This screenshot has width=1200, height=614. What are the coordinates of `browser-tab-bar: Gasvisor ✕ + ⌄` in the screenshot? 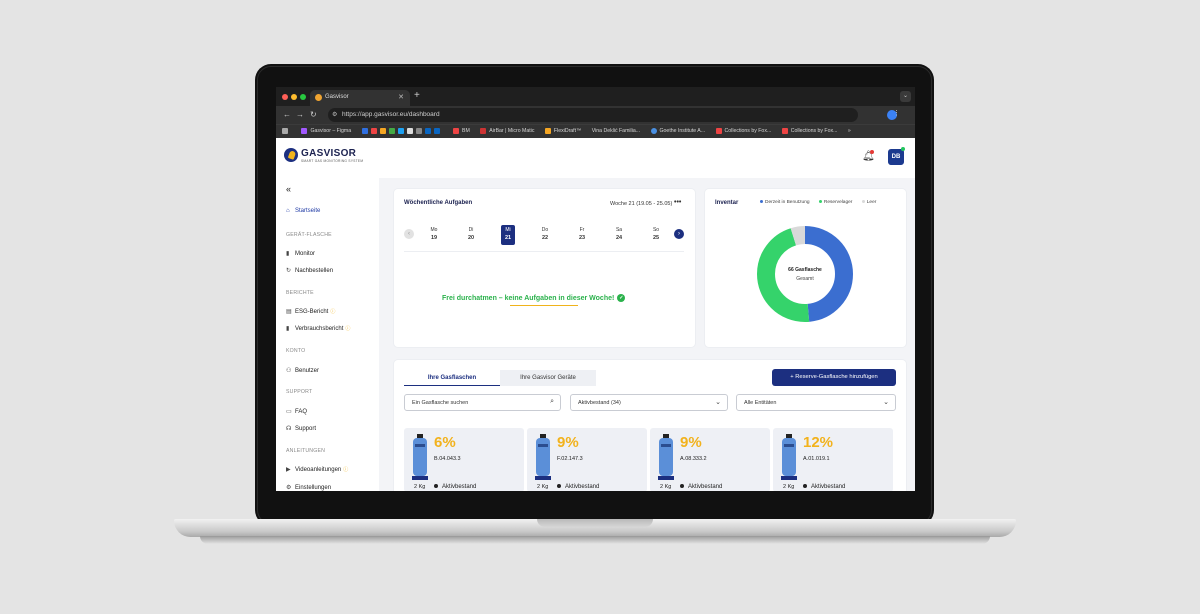 It's located at (595, 96).